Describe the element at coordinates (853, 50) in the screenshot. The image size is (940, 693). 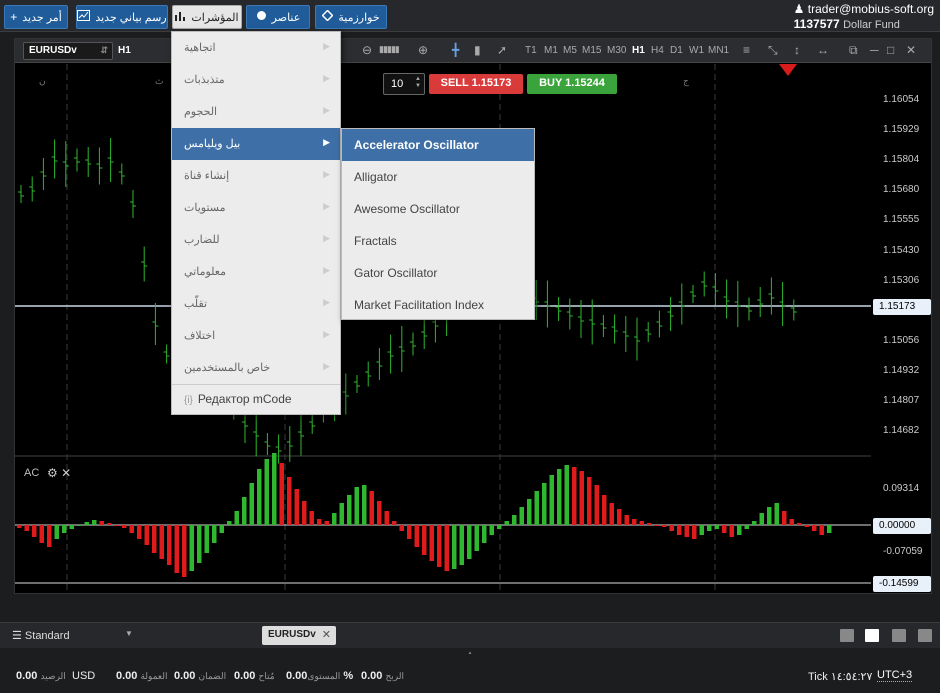
I see `popout-icon: ⧉` at that location.